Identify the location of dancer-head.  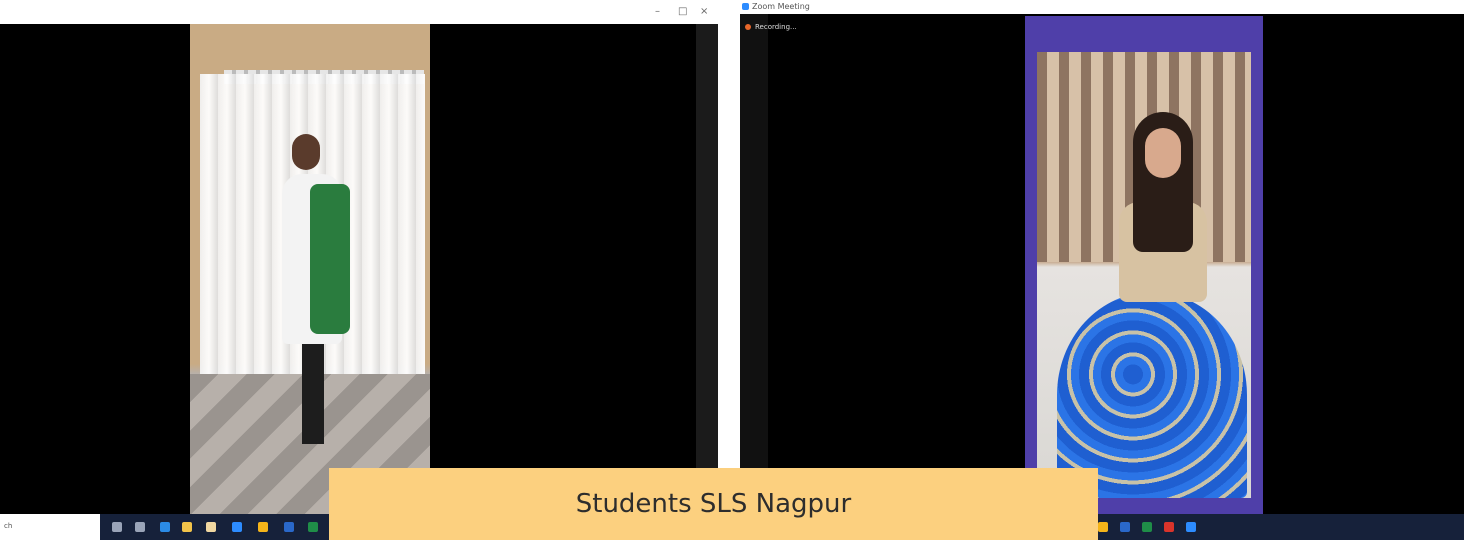
(306, 152).